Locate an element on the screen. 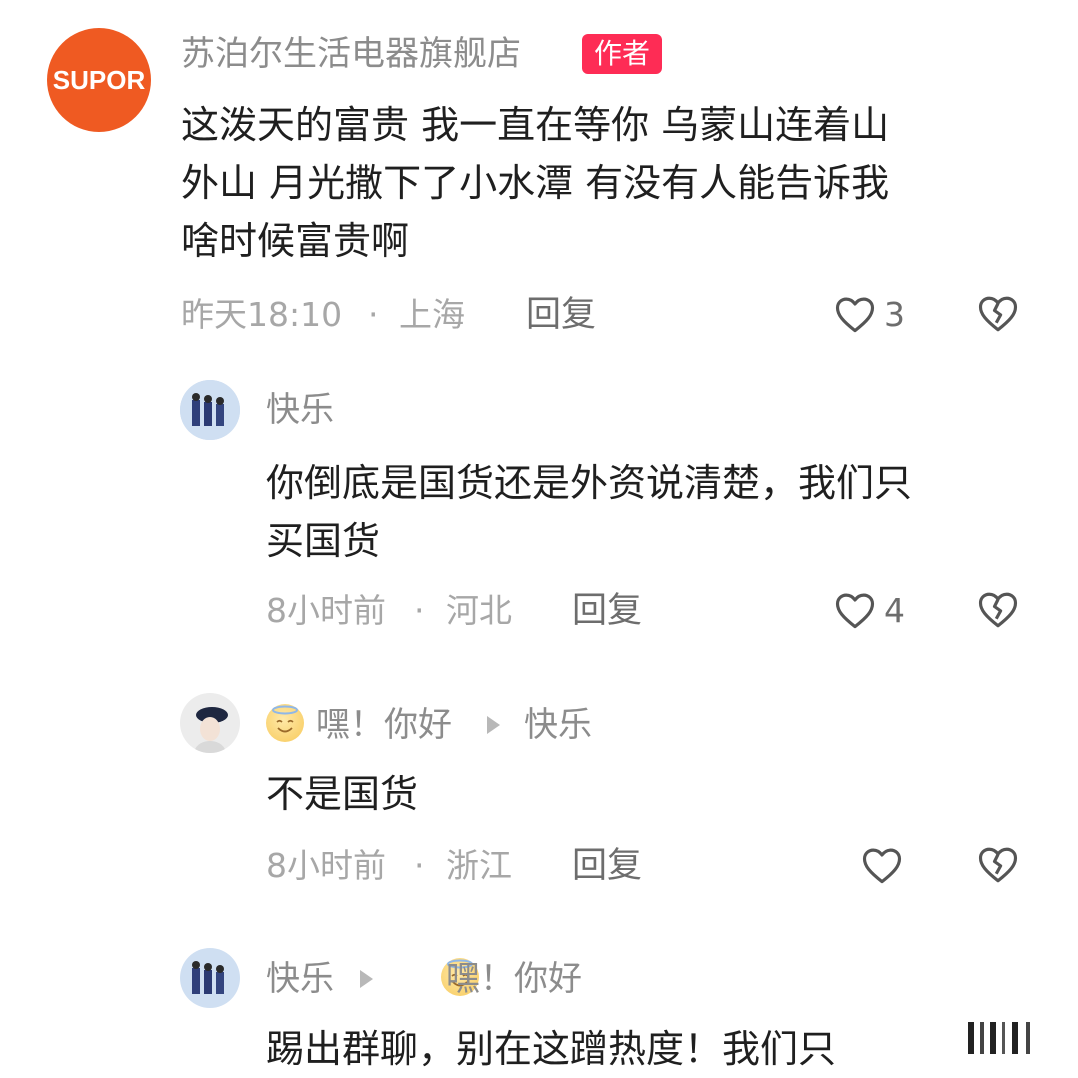  reply-location: 河北 is located at coordinates (479, 610).